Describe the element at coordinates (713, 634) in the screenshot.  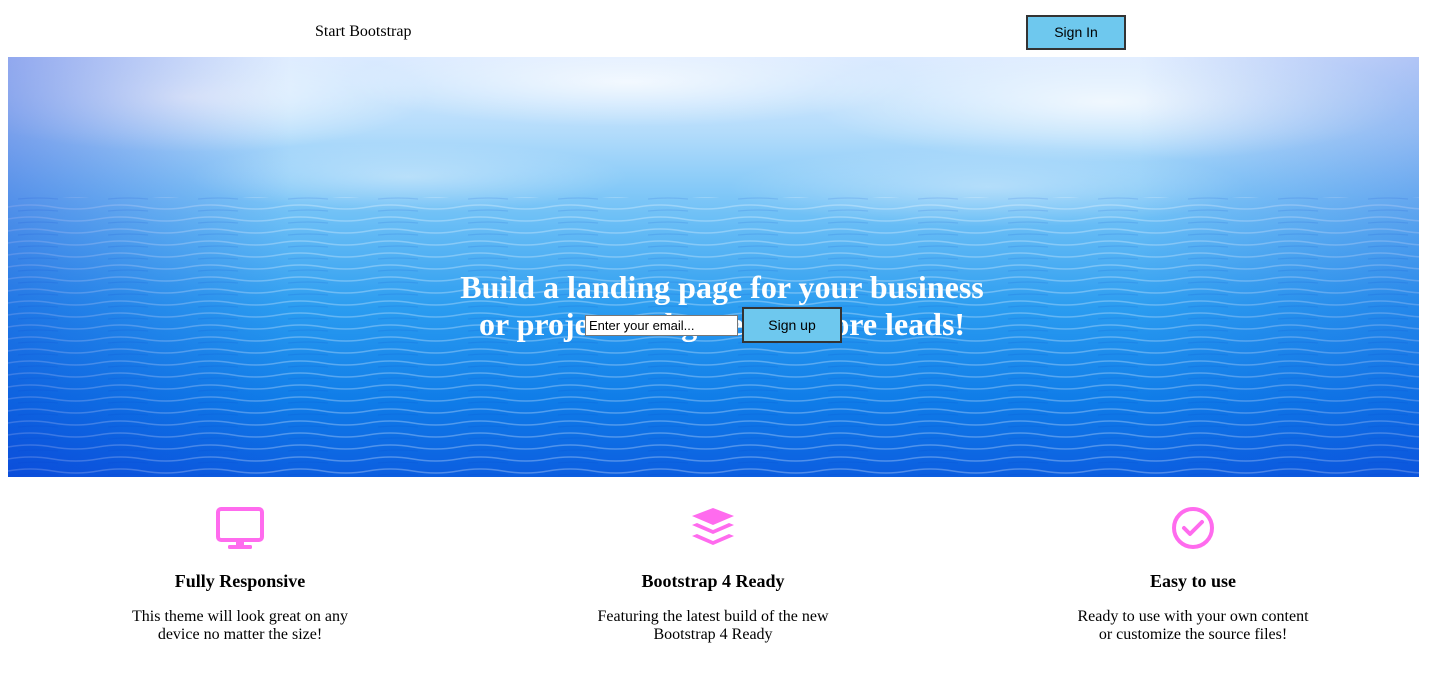
I see `feature-description-line: Bootstrap 4 Ready` at that location.